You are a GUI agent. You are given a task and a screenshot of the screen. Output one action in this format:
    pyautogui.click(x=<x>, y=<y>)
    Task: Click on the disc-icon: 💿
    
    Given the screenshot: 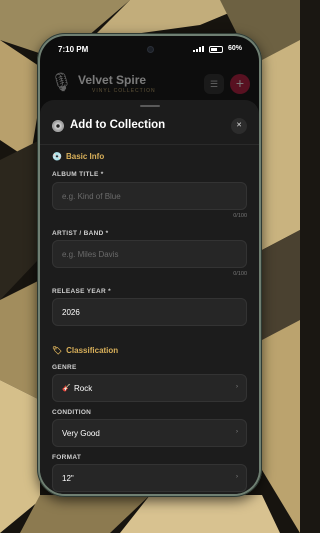 What is the action you would take?
    pyautogui.click(x=57, y=156)
    